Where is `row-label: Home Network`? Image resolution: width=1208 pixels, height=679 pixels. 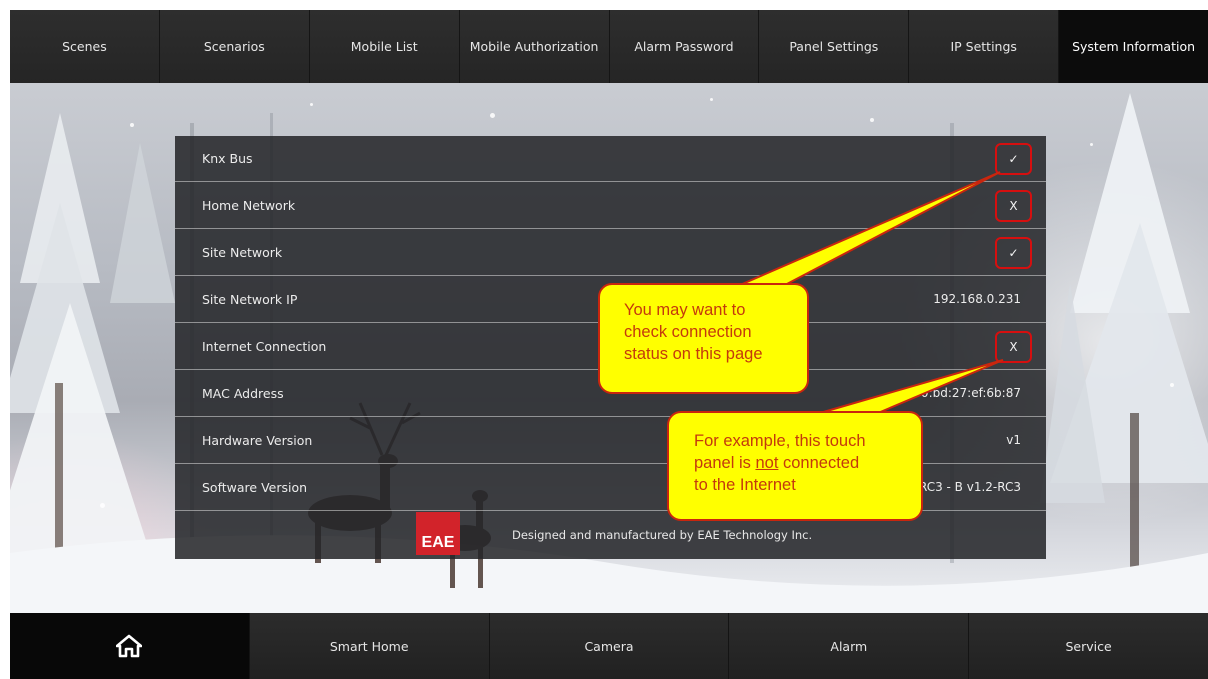 row-label: Home Network is located at coordinates (249, 205).